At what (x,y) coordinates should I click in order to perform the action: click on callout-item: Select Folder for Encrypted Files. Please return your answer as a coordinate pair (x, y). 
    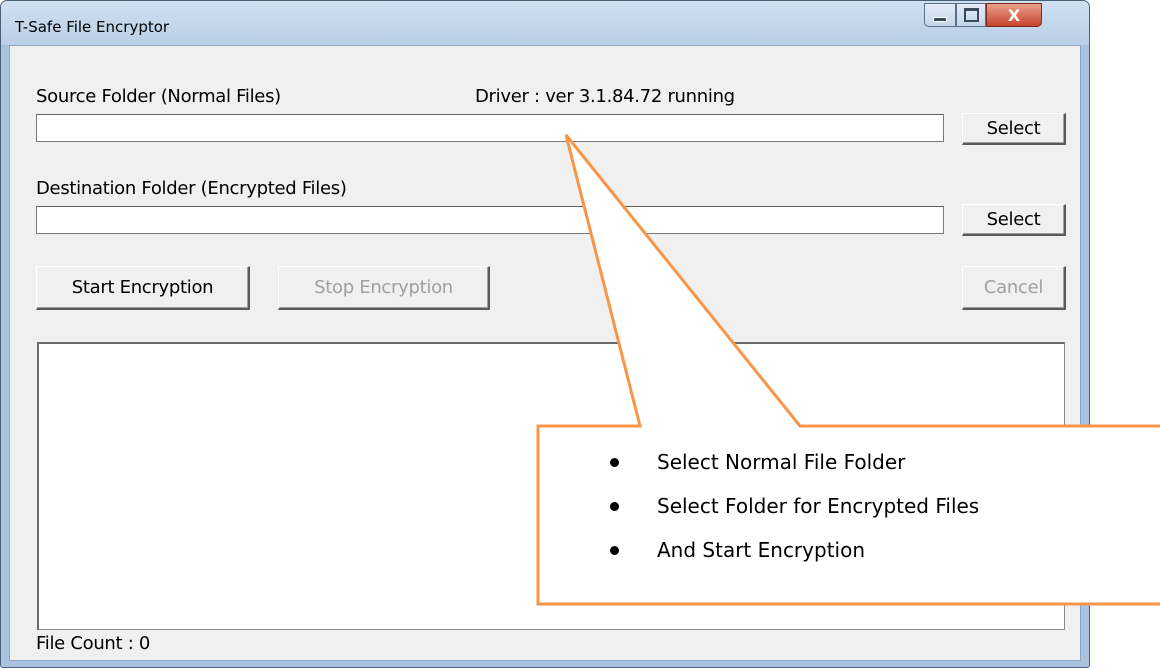
    Looking at the image, I should click on (791, 506).